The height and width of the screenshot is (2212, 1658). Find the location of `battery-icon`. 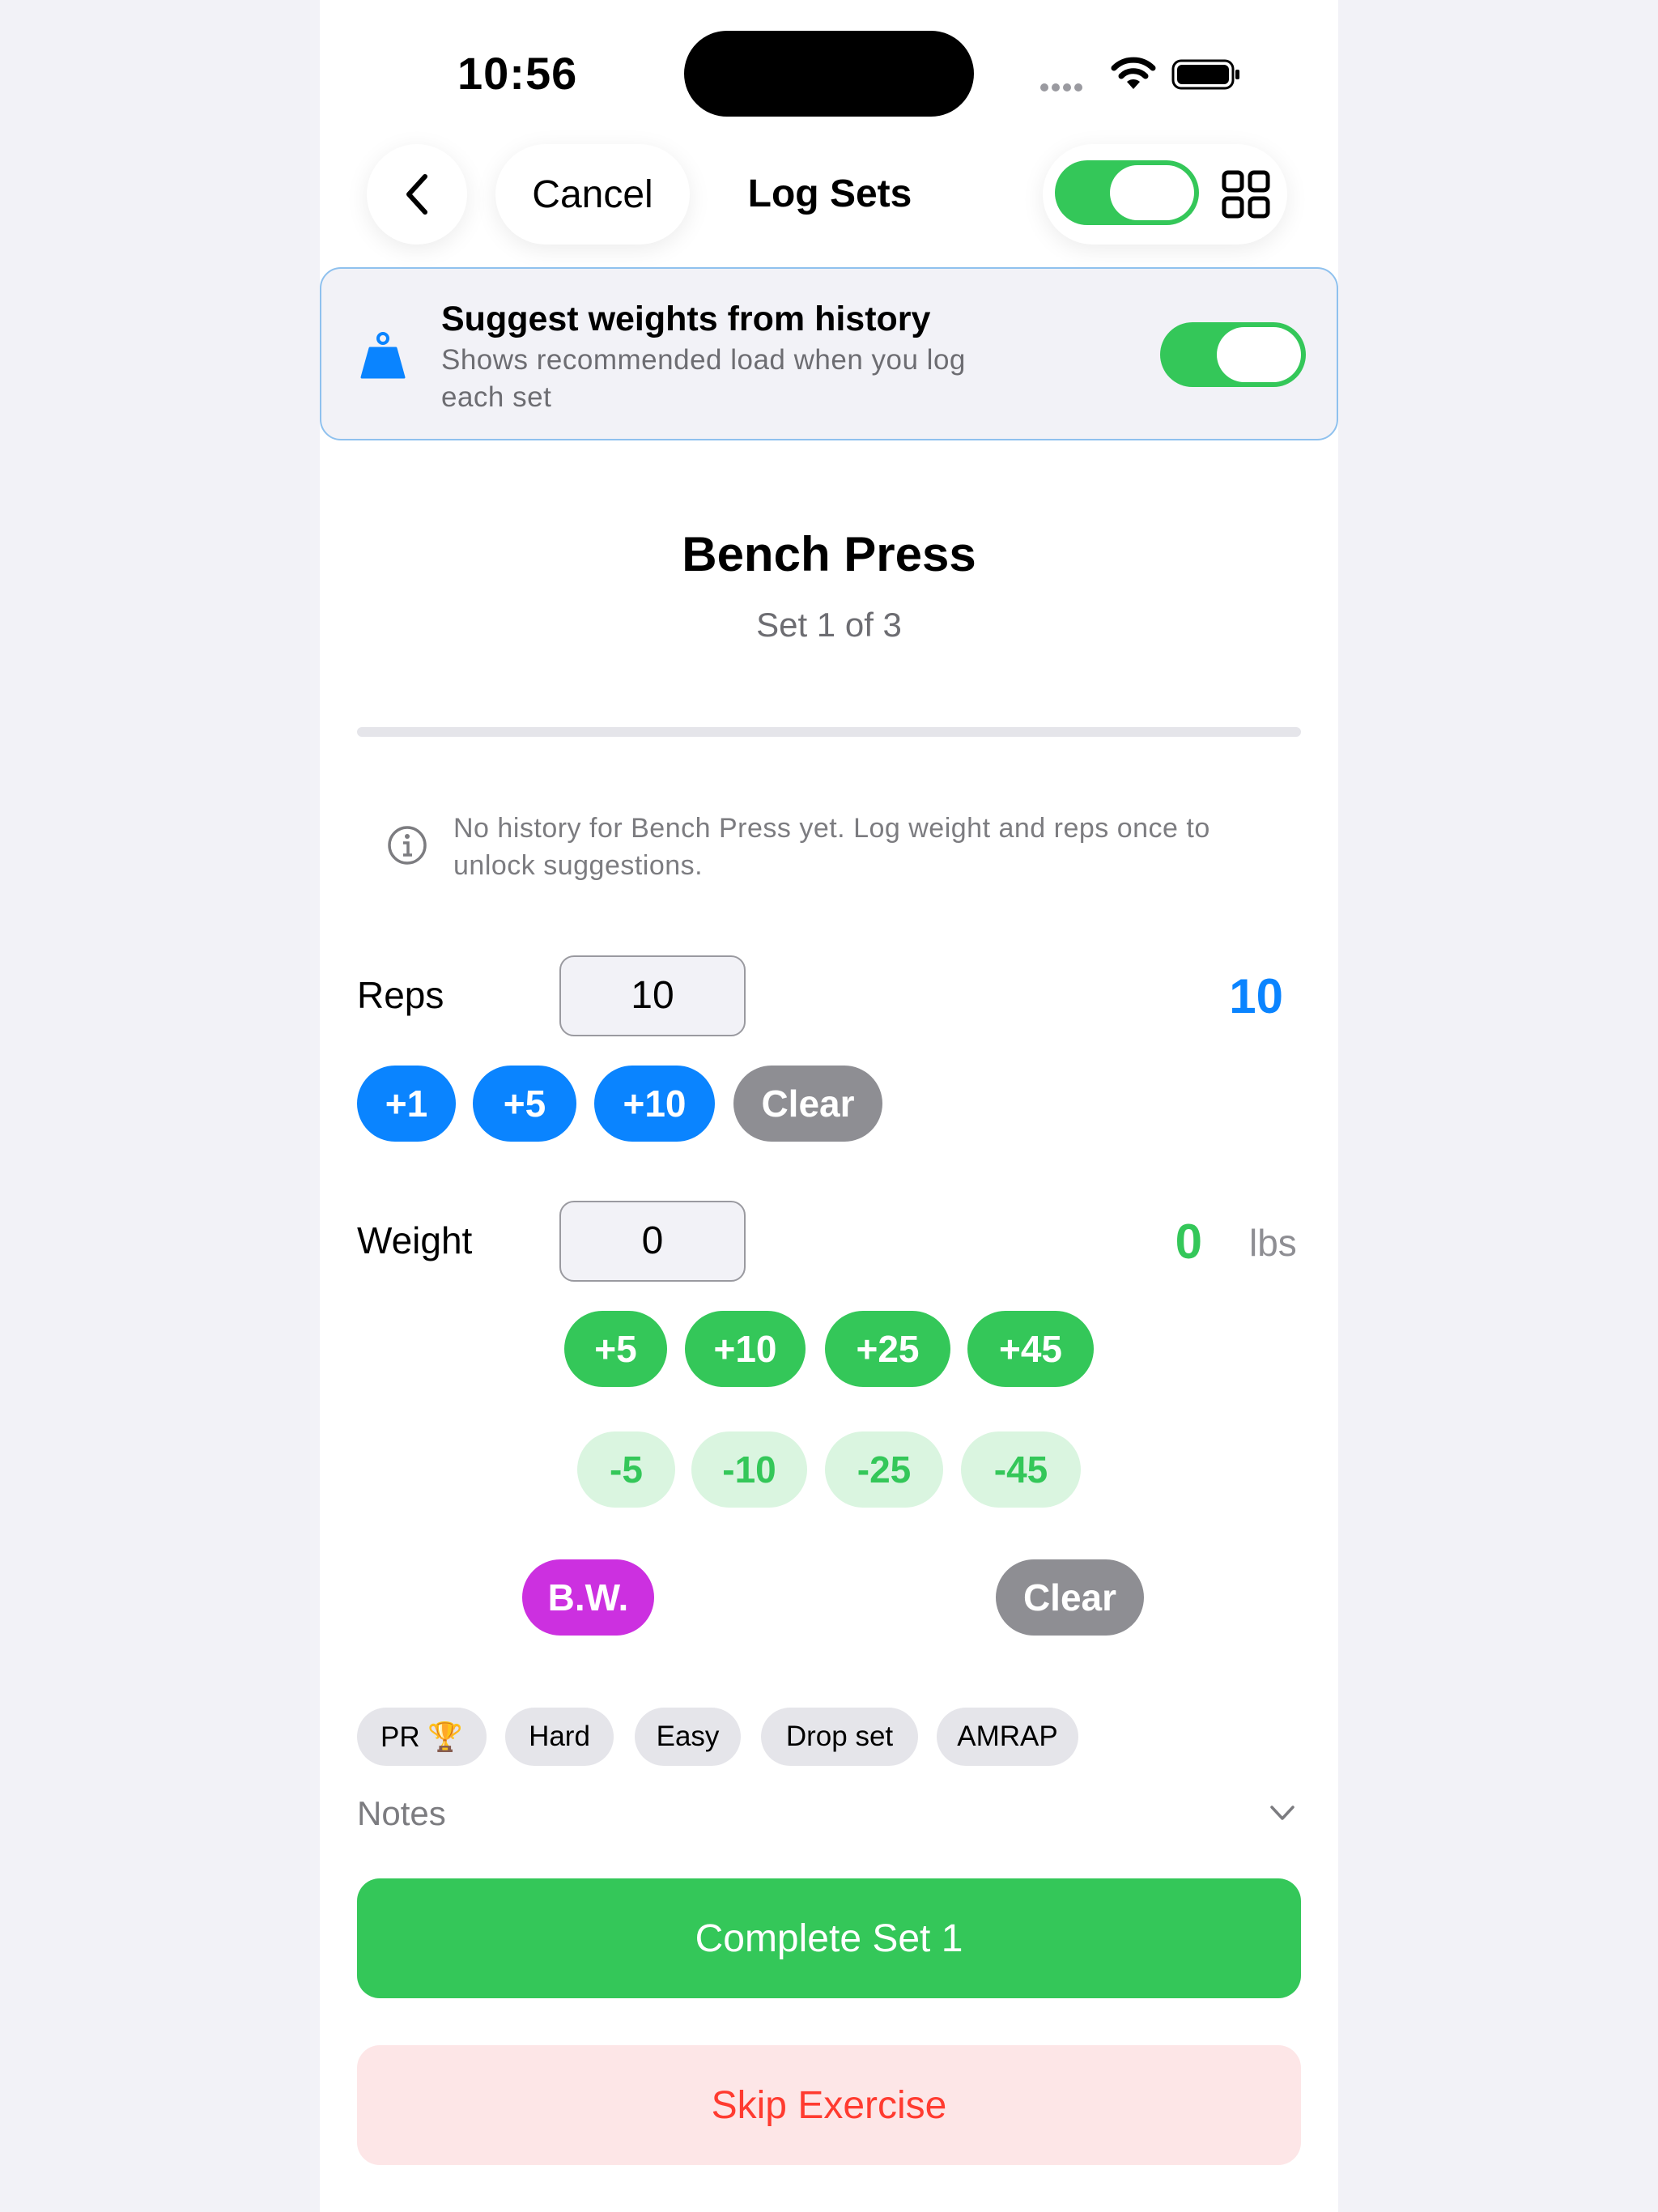

battery-icon is located at coordinates (1205, 75).